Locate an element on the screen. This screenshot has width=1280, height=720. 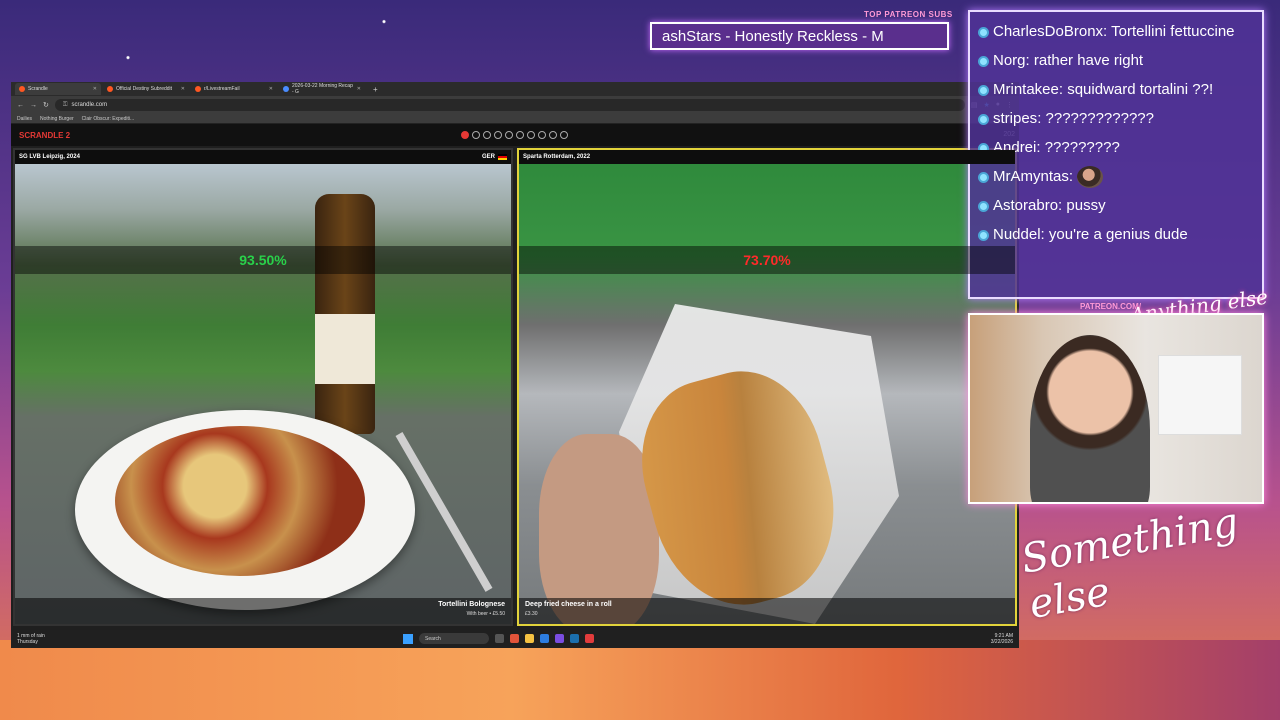
rating-percent: 73.70% is located at coordinates (767, 260).